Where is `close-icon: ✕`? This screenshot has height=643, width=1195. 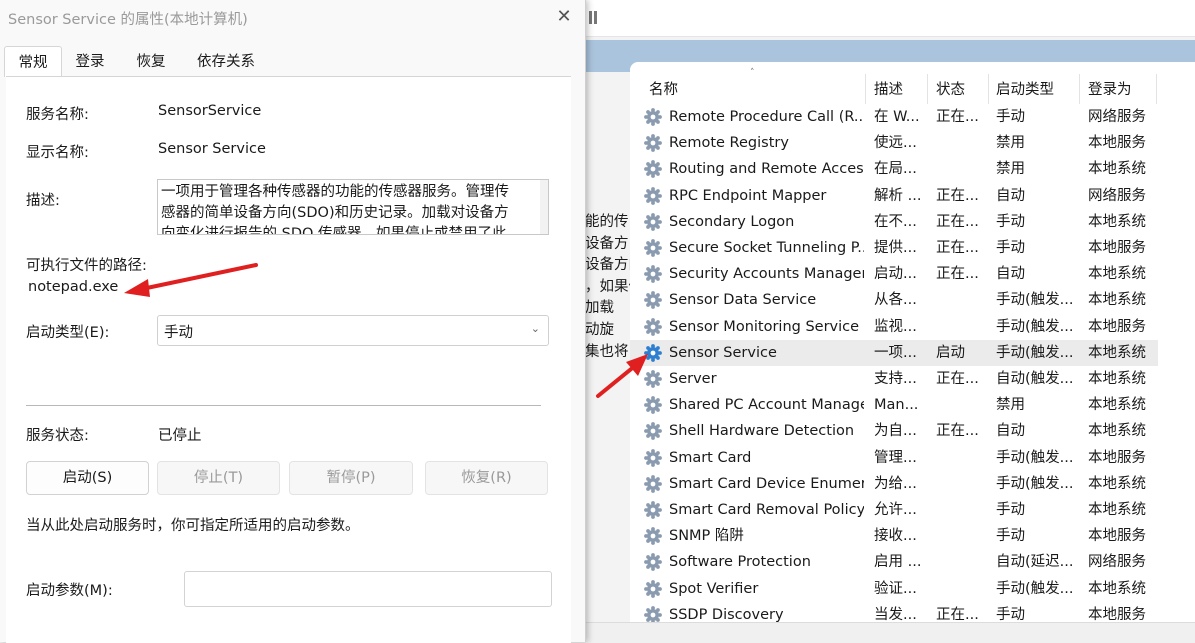 close-icon: ✕ is located at coordinates (564, 17).